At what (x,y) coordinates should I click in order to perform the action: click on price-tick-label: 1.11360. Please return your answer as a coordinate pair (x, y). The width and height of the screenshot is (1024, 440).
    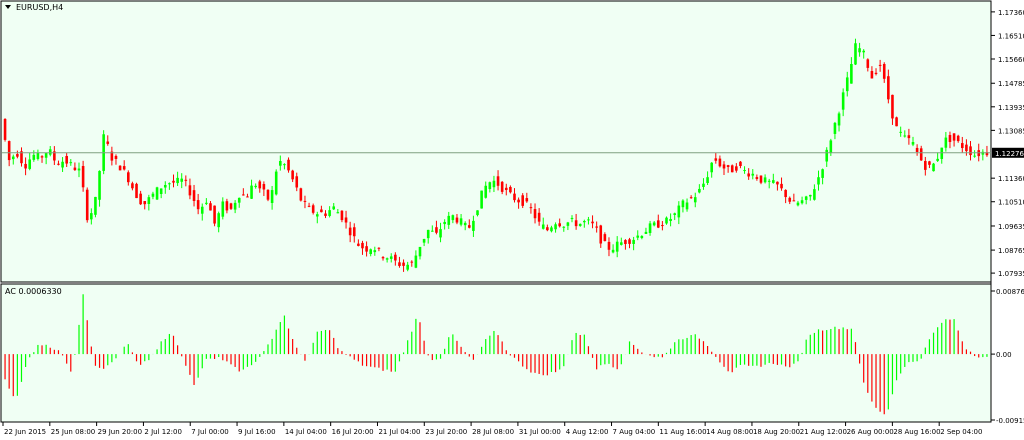
    Looking at the image, I should click on (1011, 179).